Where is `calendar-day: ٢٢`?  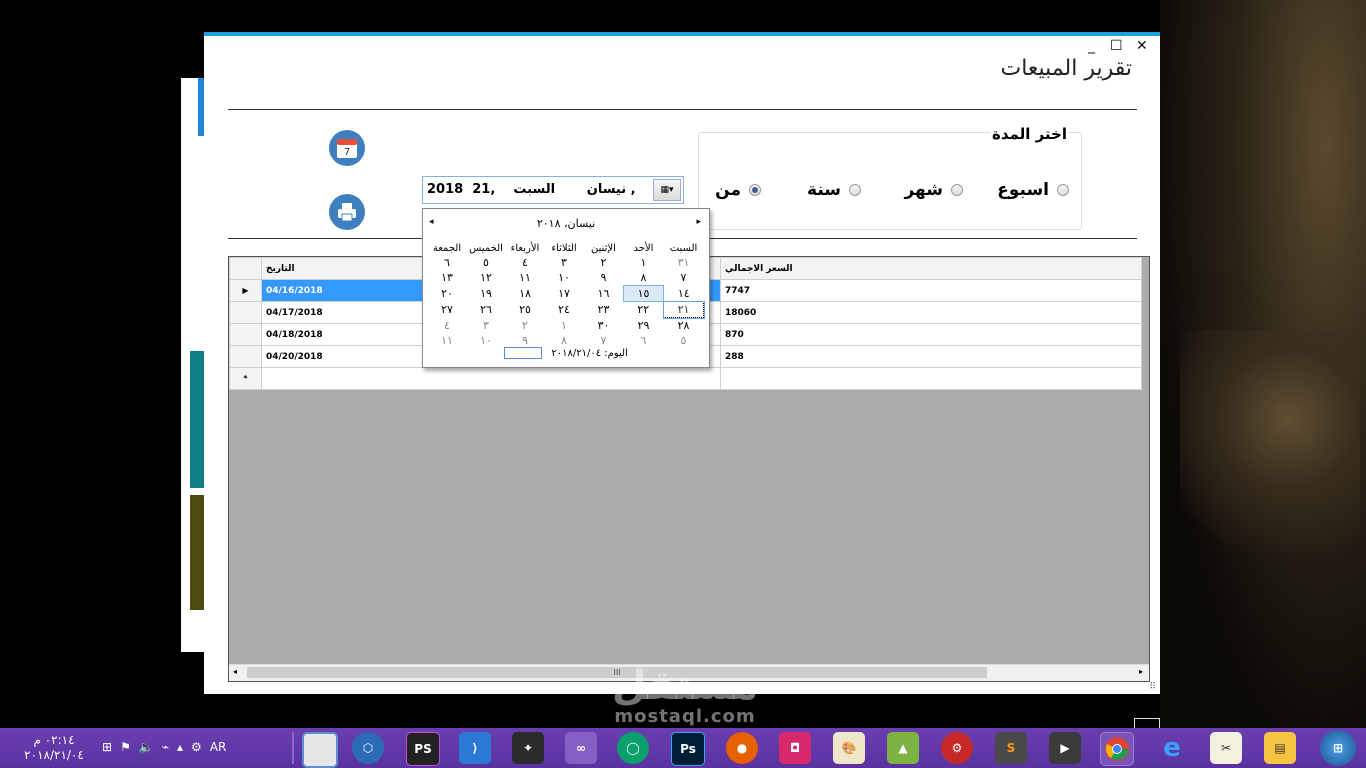
calendar-day: ٢٢ is located at coordinates (644, 310).